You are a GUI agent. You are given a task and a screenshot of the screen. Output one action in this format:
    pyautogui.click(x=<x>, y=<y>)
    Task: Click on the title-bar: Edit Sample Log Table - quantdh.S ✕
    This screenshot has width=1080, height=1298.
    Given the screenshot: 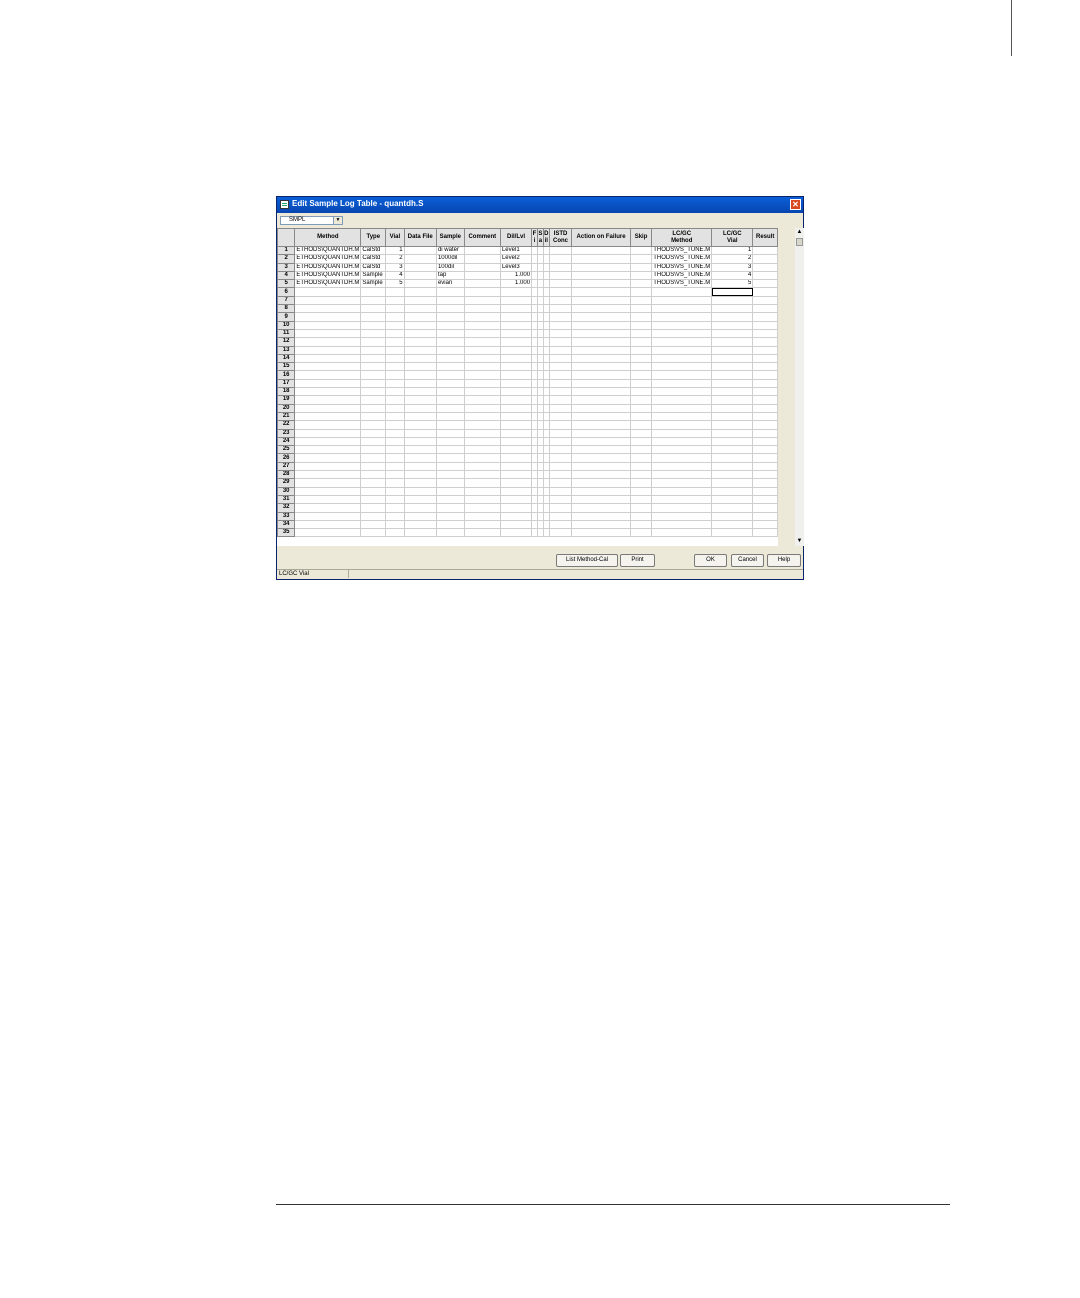 What is the action you would take?
    pyautogui.click(x=540, y=205)
    